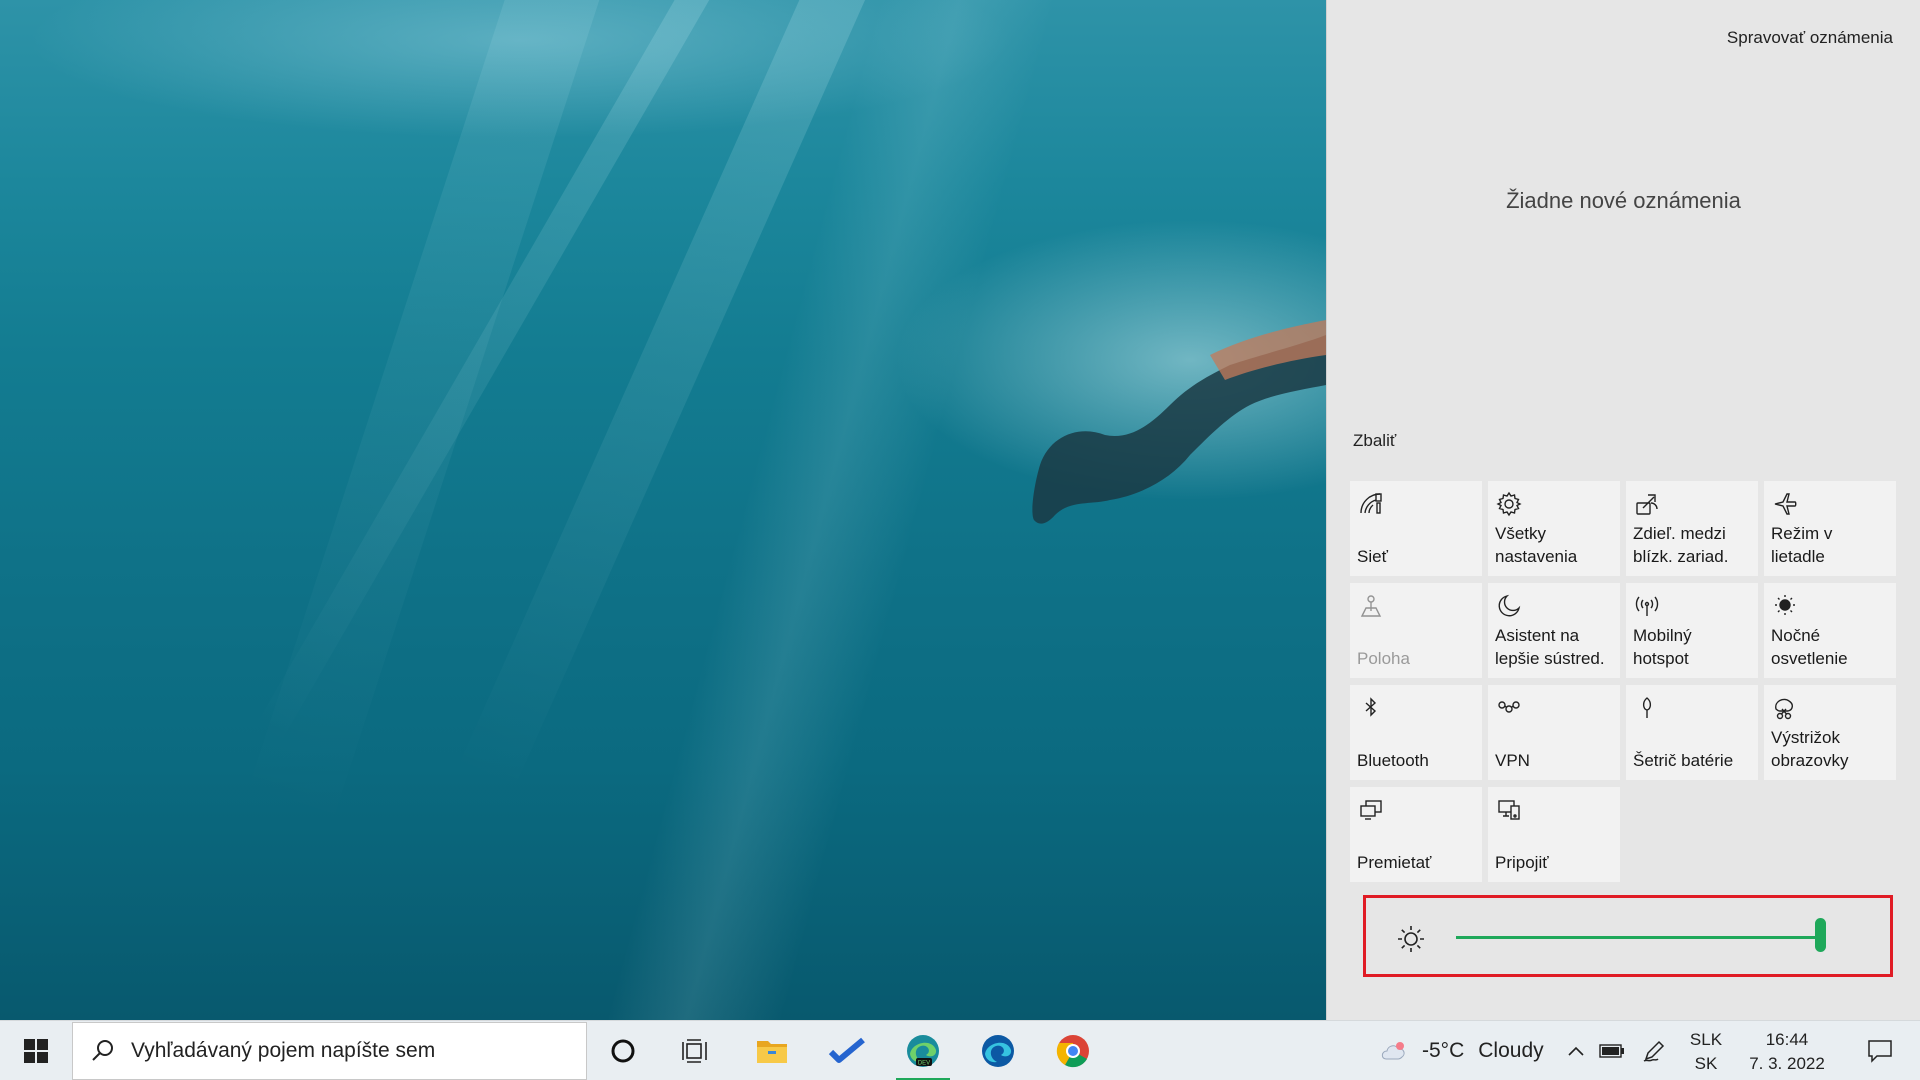  I want to click on collapse-link: Zbaliť, so click(1374, 441).